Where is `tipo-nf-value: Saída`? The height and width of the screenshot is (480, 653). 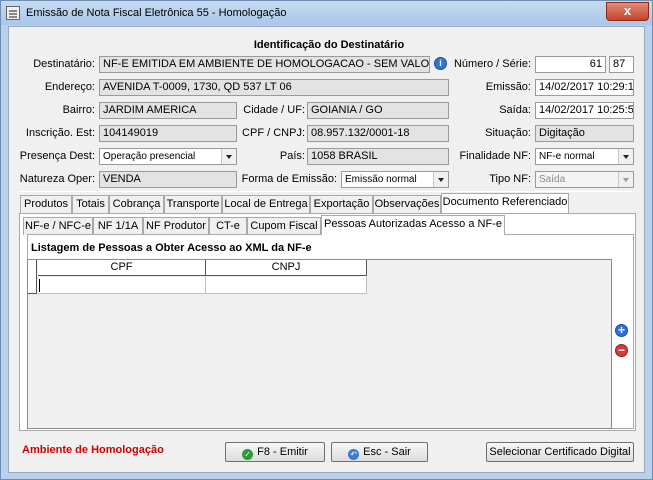 tipo-nf-value: Saída is located at coordinates (552, 179).